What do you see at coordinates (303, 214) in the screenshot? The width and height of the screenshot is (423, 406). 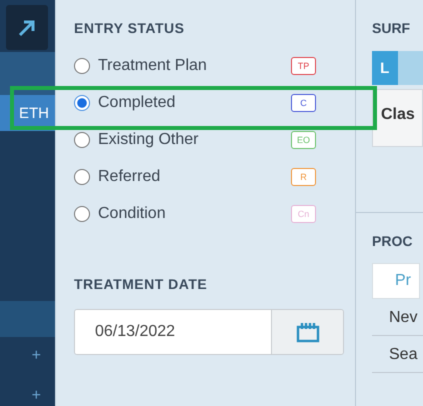 I see `status-badge: Cn` at bounding box center [303, 214].